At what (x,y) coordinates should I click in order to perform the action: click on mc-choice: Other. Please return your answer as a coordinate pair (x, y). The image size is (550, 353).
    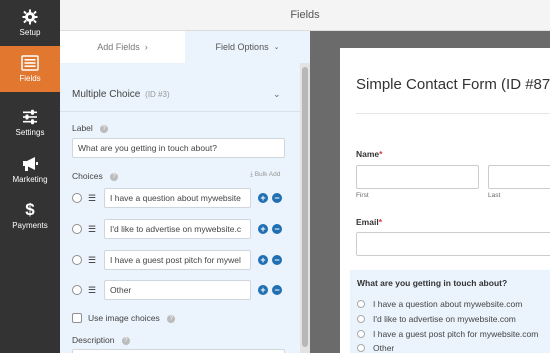
    Looking at the image, I should click on (453, 347).